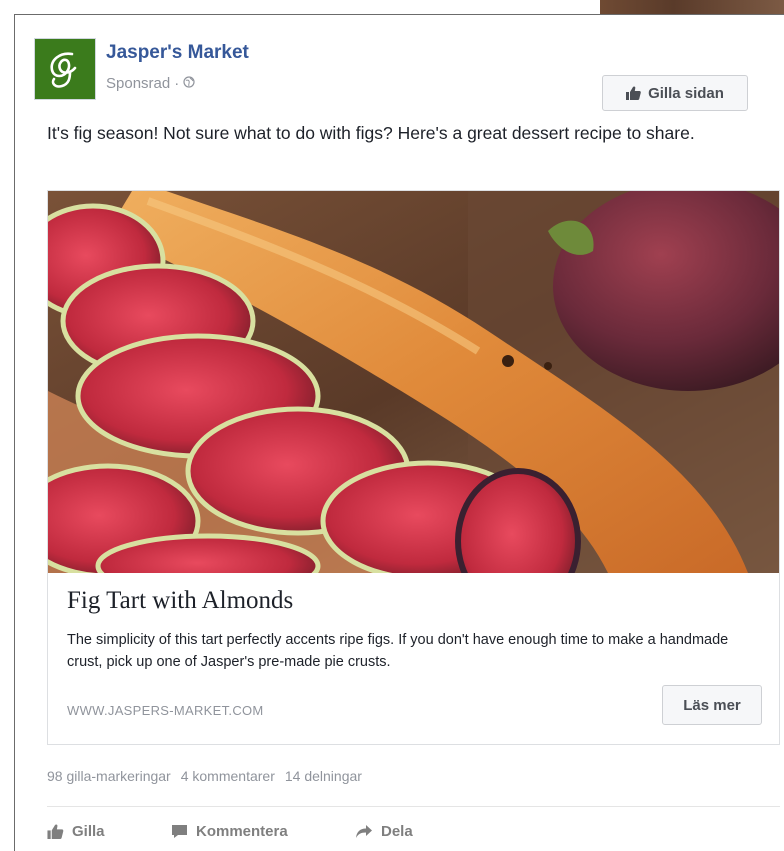 Image resolution: width=784 pixels, height=851 pixels. What do you see at coordinates (413, 806) in the screenshot?
I see `action-divider` at bounding box center [413, 806].